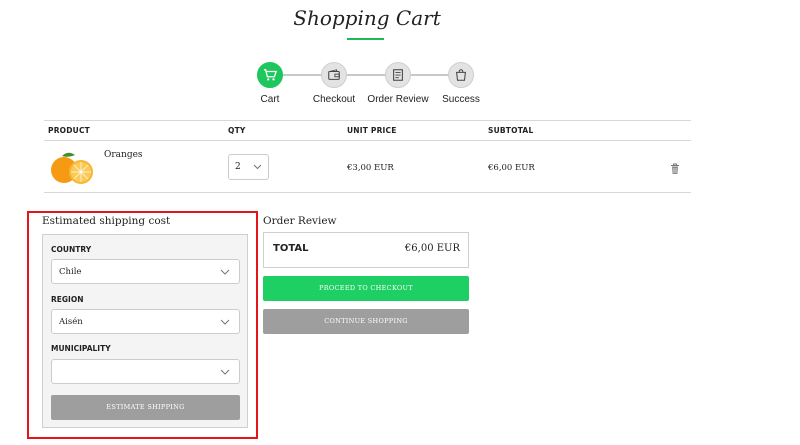 The height and width of the screenshot is (445, 800). What do you see at coordinates (142, 325) in the screenshot?
I see `highlight-box` at bounding box center [142, 325].